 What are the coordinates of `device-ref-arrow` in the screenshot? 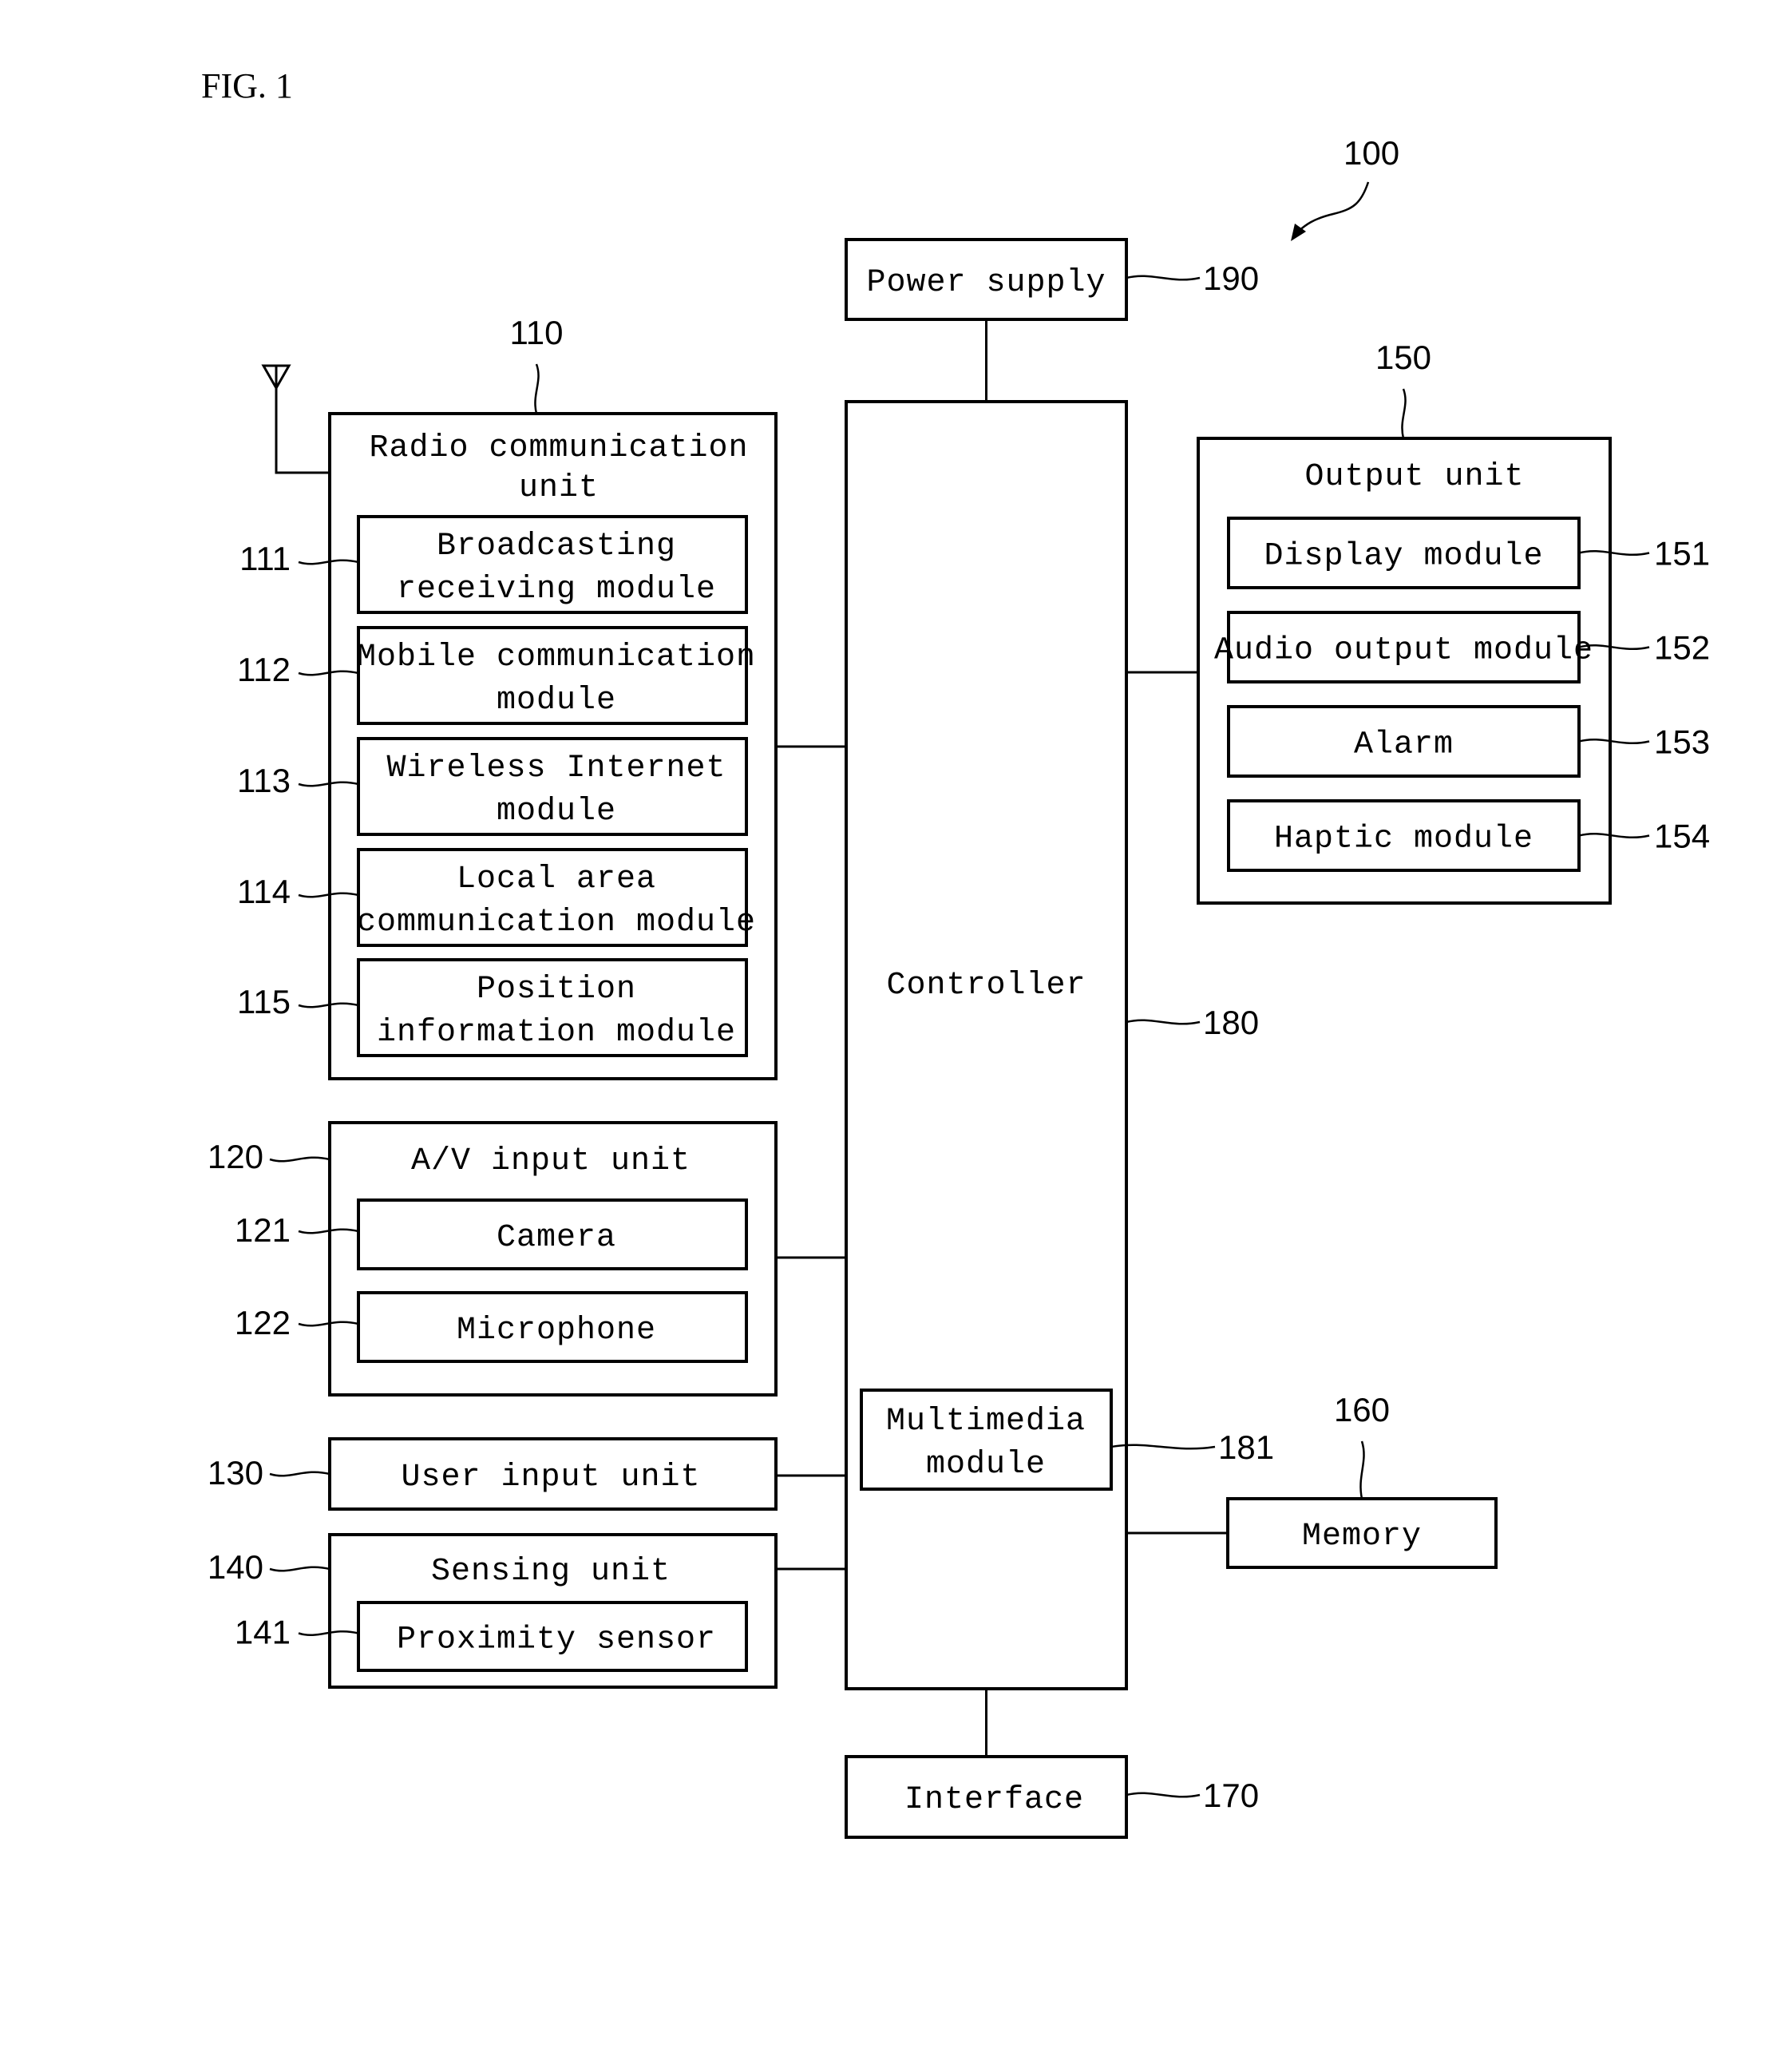 It's located at (1330, 211).